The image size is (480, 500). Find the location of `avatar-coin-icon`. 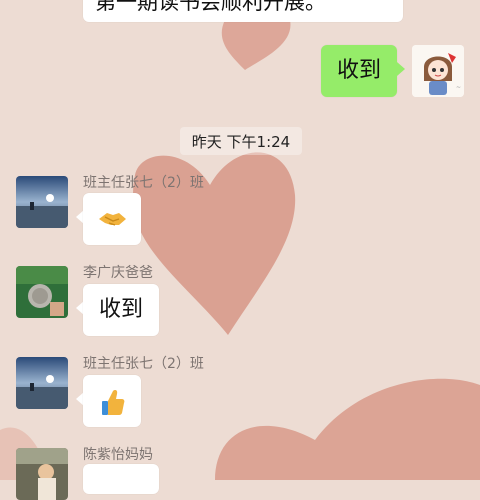

avatar-coin-icon is located at coordinates (42, 292).